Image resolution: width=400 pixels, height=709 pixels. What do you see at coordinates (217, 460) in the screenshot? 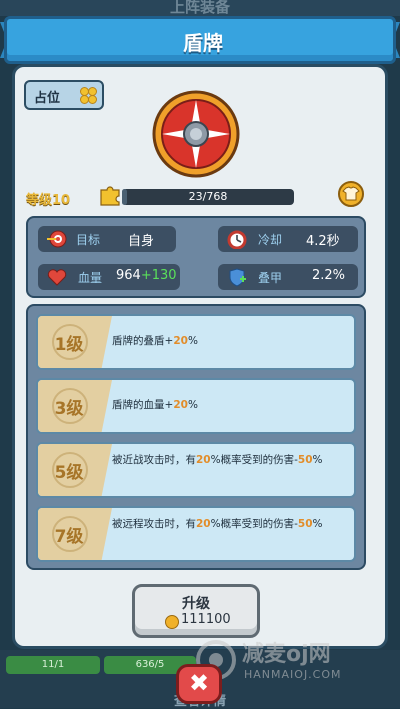
I see `effect-description: 被近战攻击时，有20%概率受到的伤害-50%` at bounding box center [217, 460].